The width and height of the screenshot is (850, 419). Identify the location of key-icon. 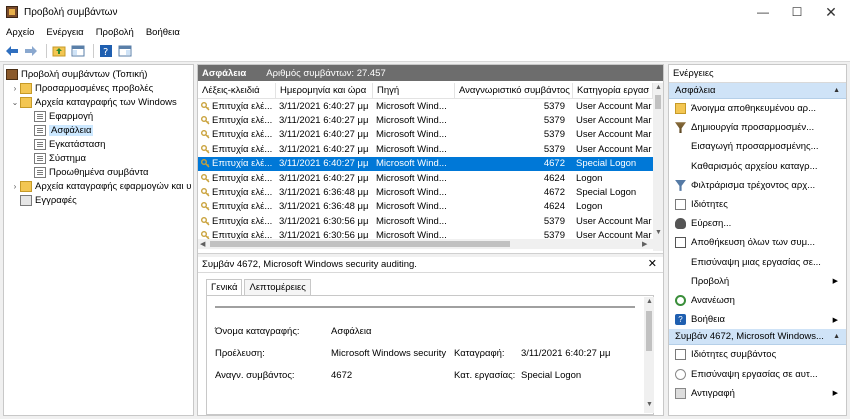
(205, 106).